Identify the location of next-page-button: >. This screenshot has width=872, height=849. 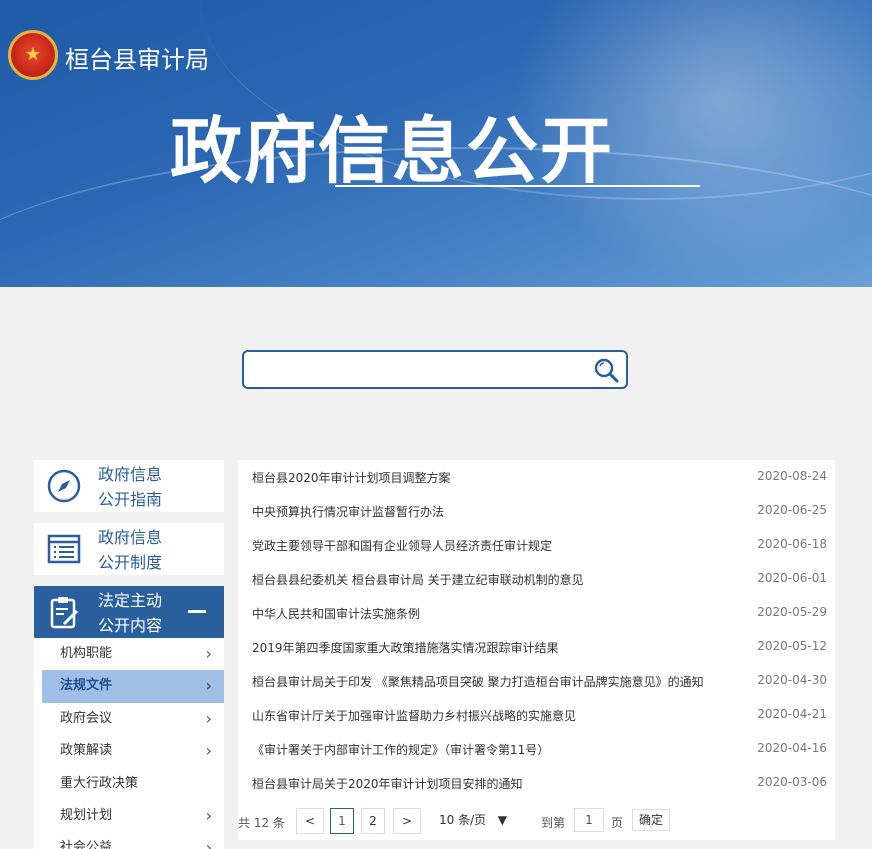
(407, 821).